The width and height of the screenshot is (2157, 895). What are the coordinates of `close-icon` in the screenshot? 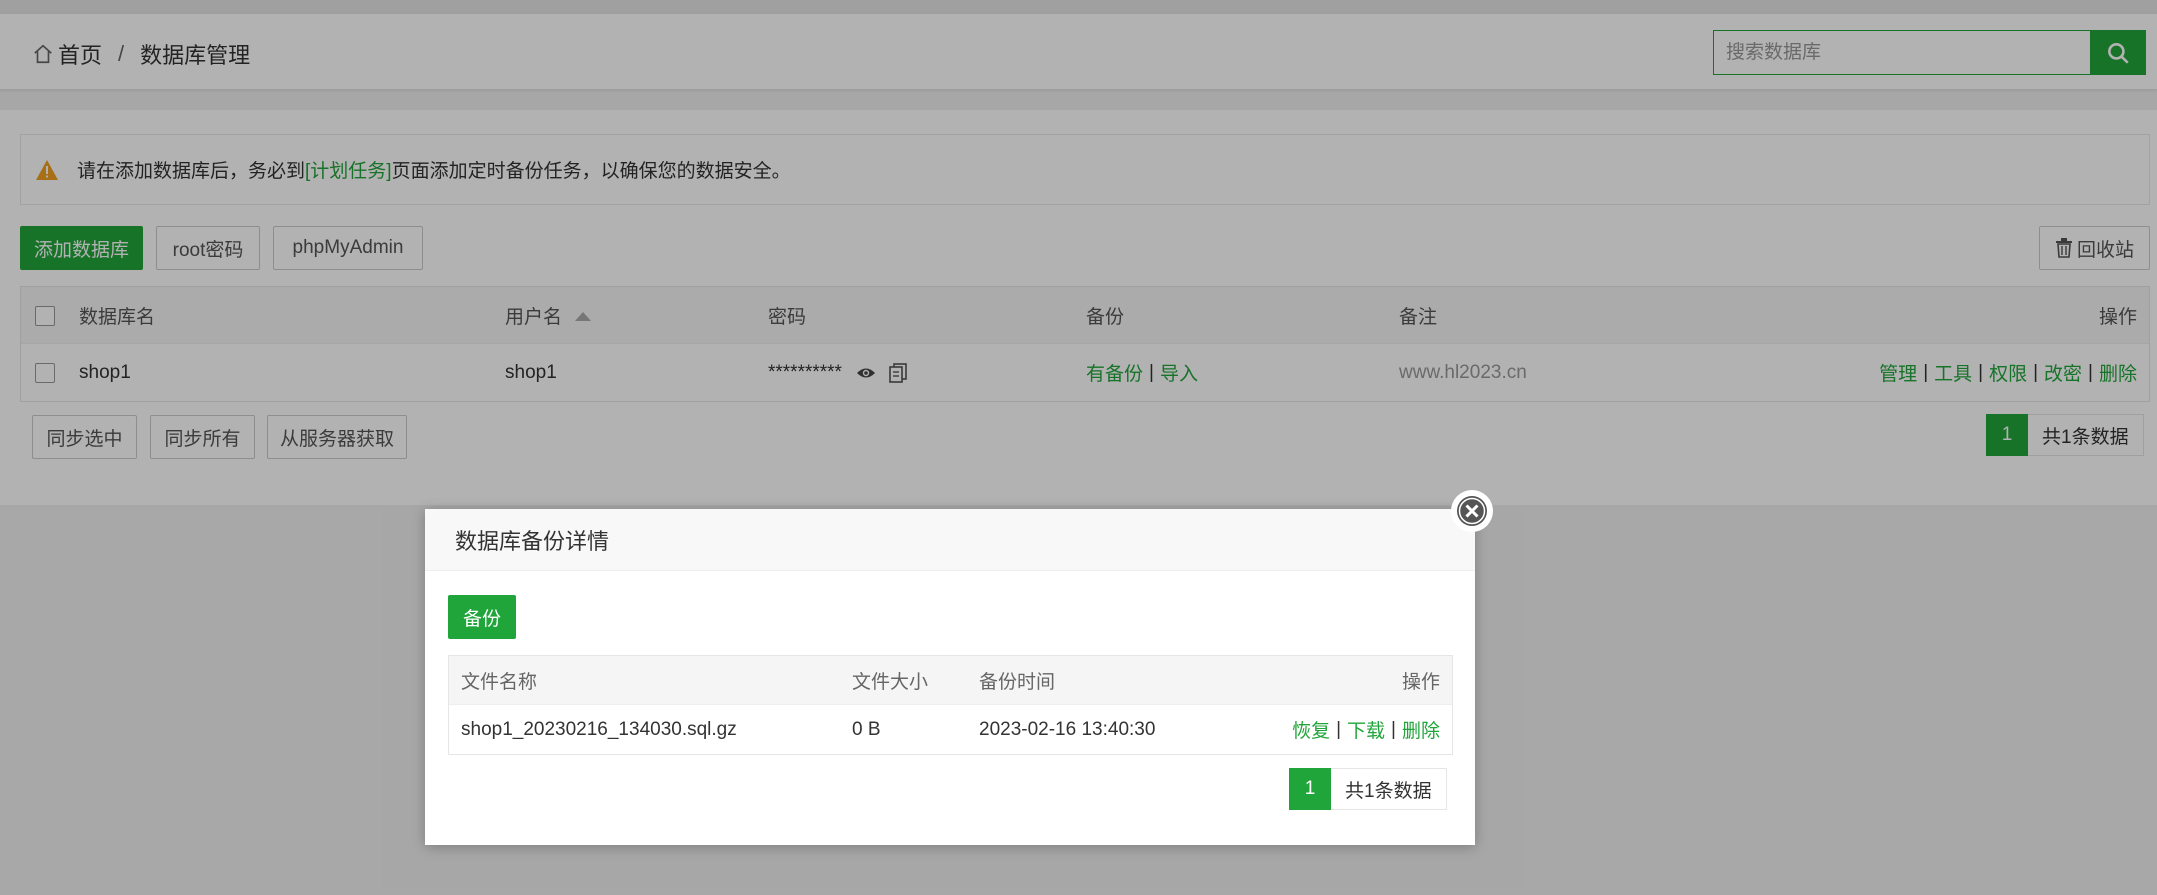 It's located at (1472, 511).